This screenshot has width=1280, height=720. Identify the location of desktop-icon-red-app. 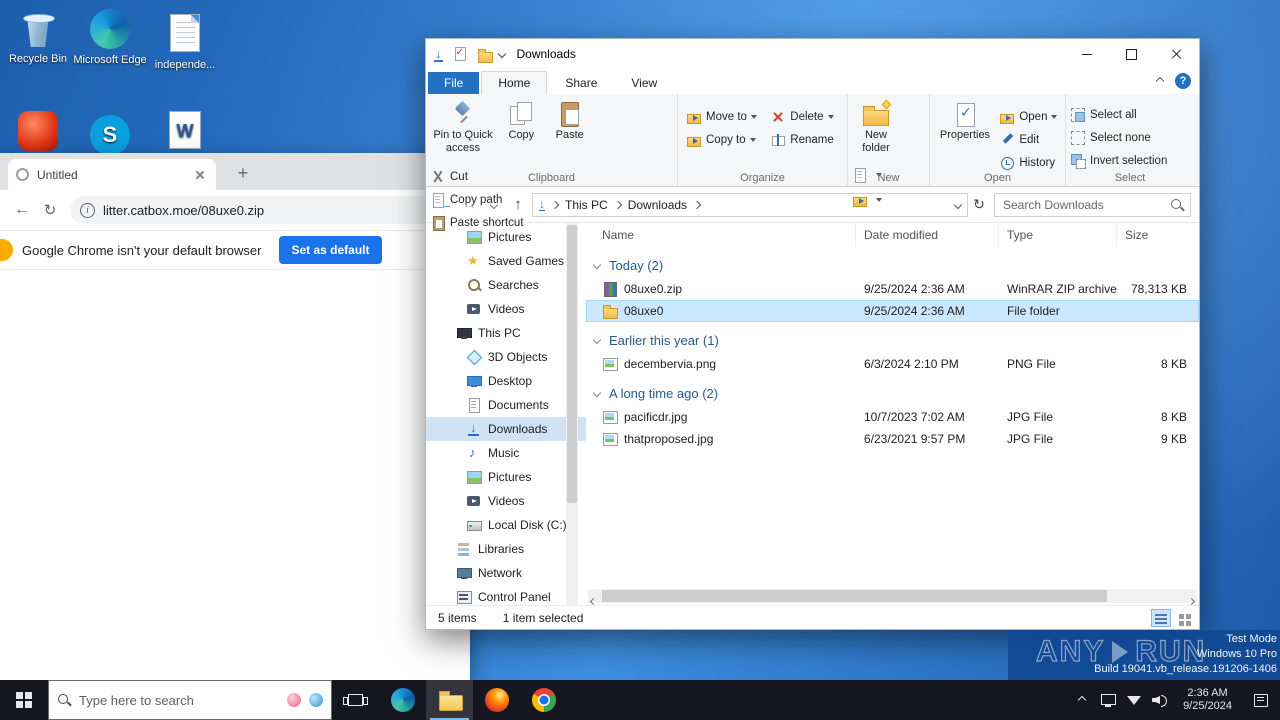
(38, 133).